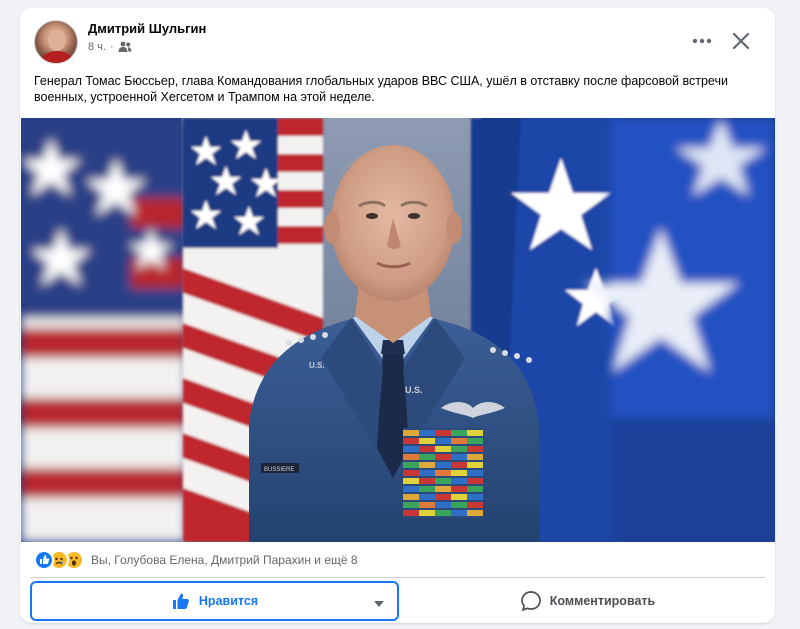  I want to click on friends-icon, so click(125, 47).